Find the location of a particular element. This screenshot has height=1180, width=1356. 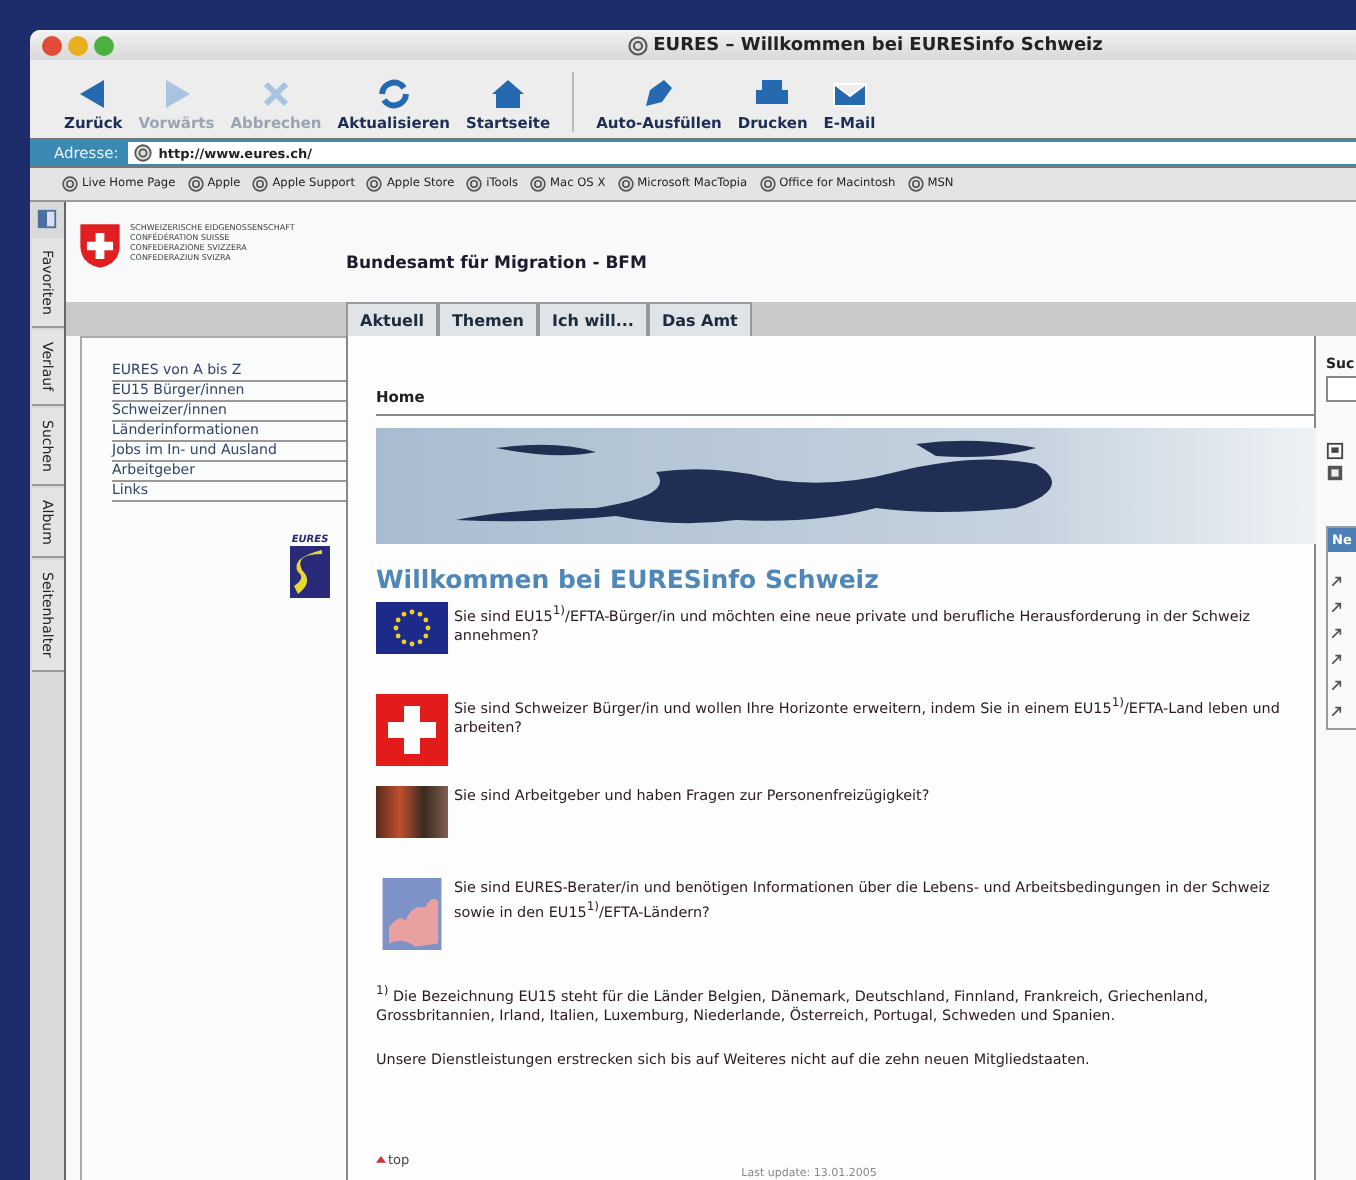

search-field is located at coordinates (1341, 389).